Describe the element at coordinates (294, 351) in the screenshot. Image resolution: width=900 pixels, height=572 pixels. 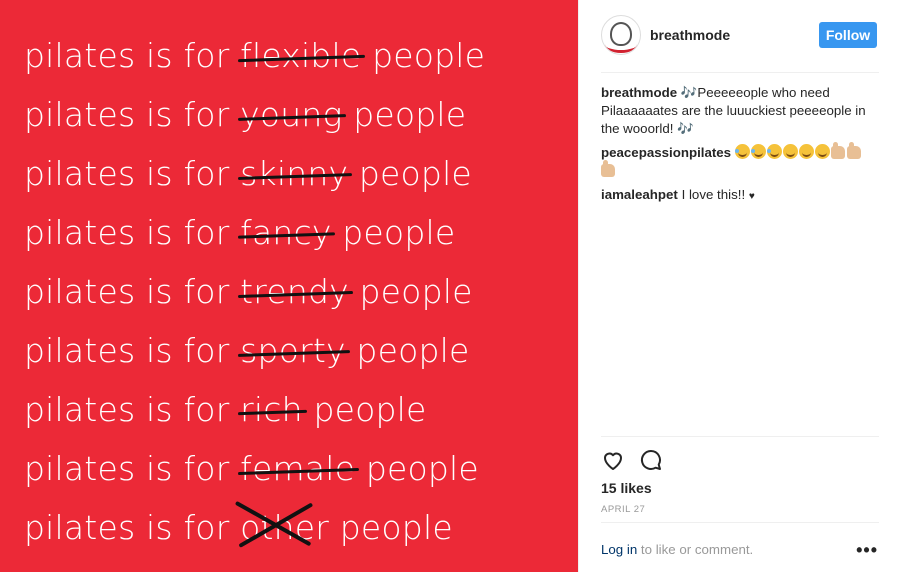
I see `struck-word: sporty` at that location.